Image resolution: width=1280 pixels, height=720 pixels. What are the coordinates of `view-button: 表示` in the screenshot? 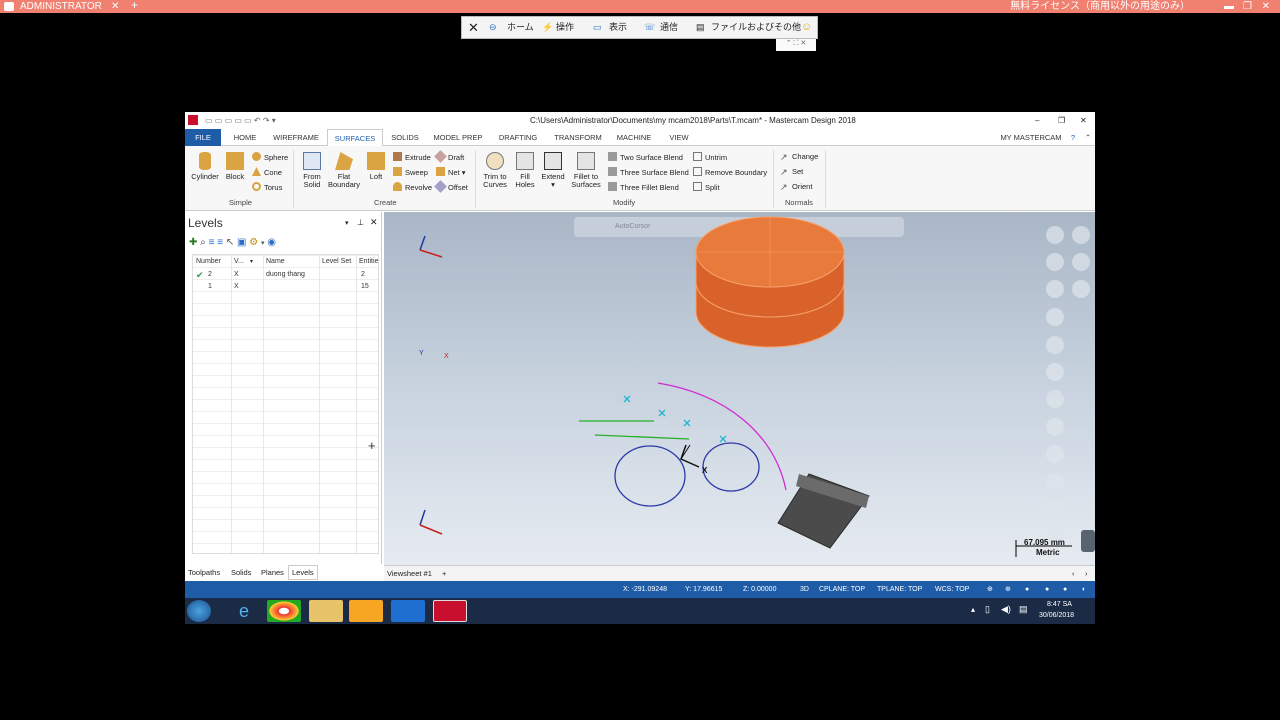 It's located at (618, 27).